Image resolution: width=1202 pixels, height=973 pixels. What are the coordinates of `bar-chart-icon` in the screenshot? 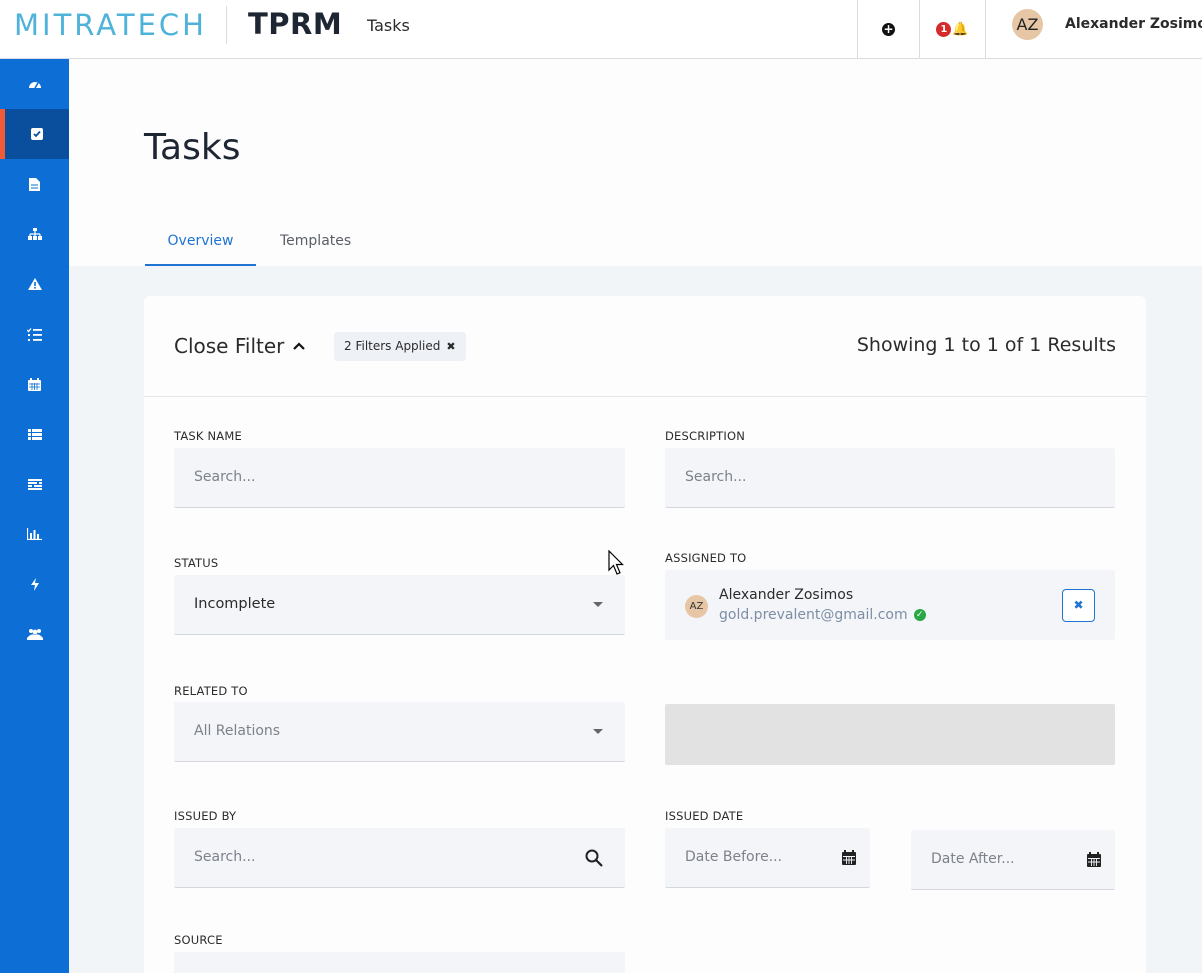 It's located at (34, 534).